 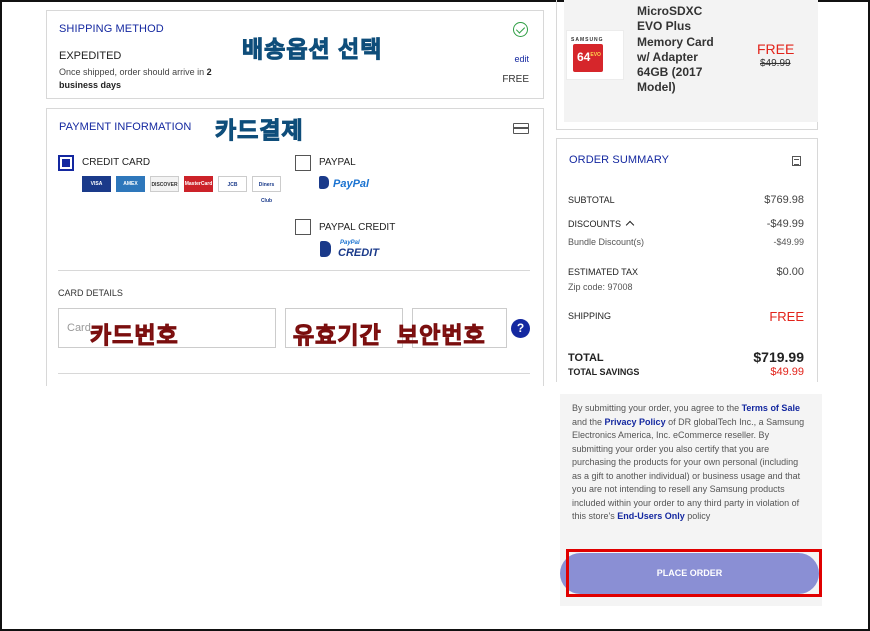 I want to click on credit-card-radio, so click(x=66, y=163).